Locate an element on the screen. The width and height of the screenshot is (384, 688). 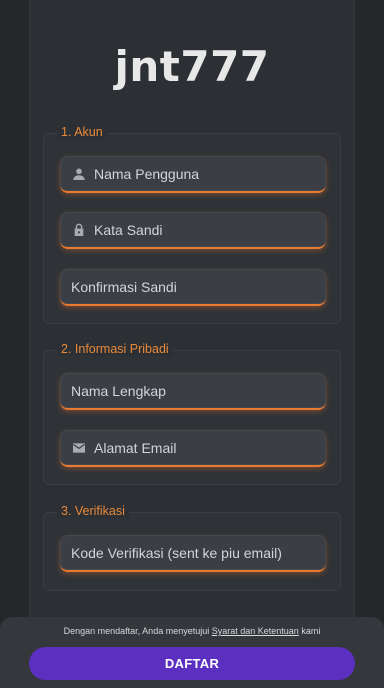
terms-link: Syarat dan Ketentuan is located at coordinates (255, 631).